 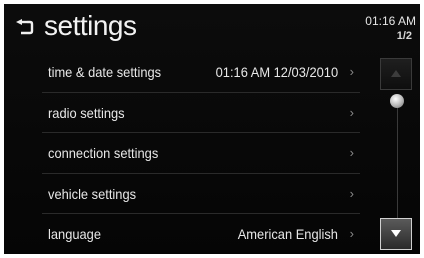 What do you see at coordinates (397, 160) in the screenshot?
I see `scroll-track` at bounding box center [397, 160].